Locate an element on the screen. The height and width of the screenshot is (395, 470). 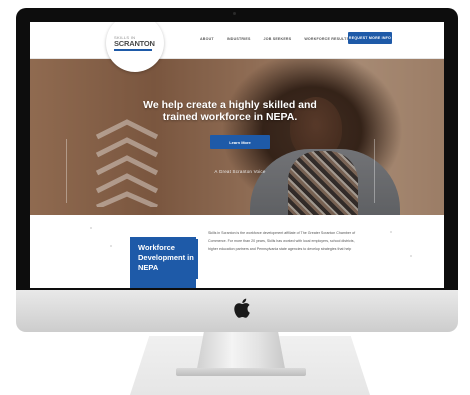
site-logo-text: SKILLS IN SCRANTON is located at coordinates (136, 43).